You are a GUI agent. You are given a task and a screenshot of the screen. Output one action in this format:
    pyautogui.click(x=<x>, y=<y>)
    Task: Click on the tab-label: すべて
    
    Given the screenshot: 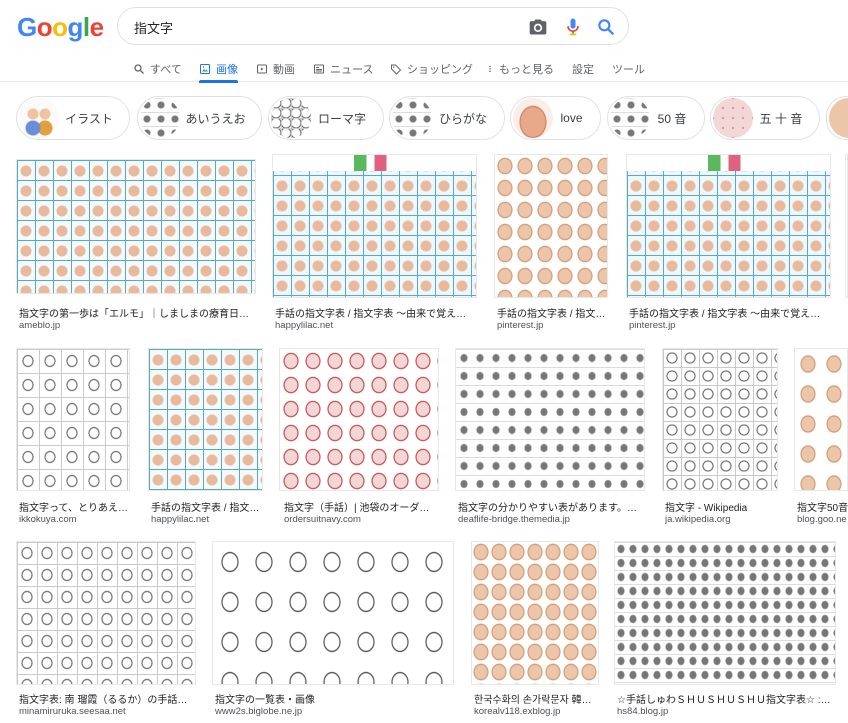 What is the action you would take?
    pyautogui.click(x=166, y=70)
    